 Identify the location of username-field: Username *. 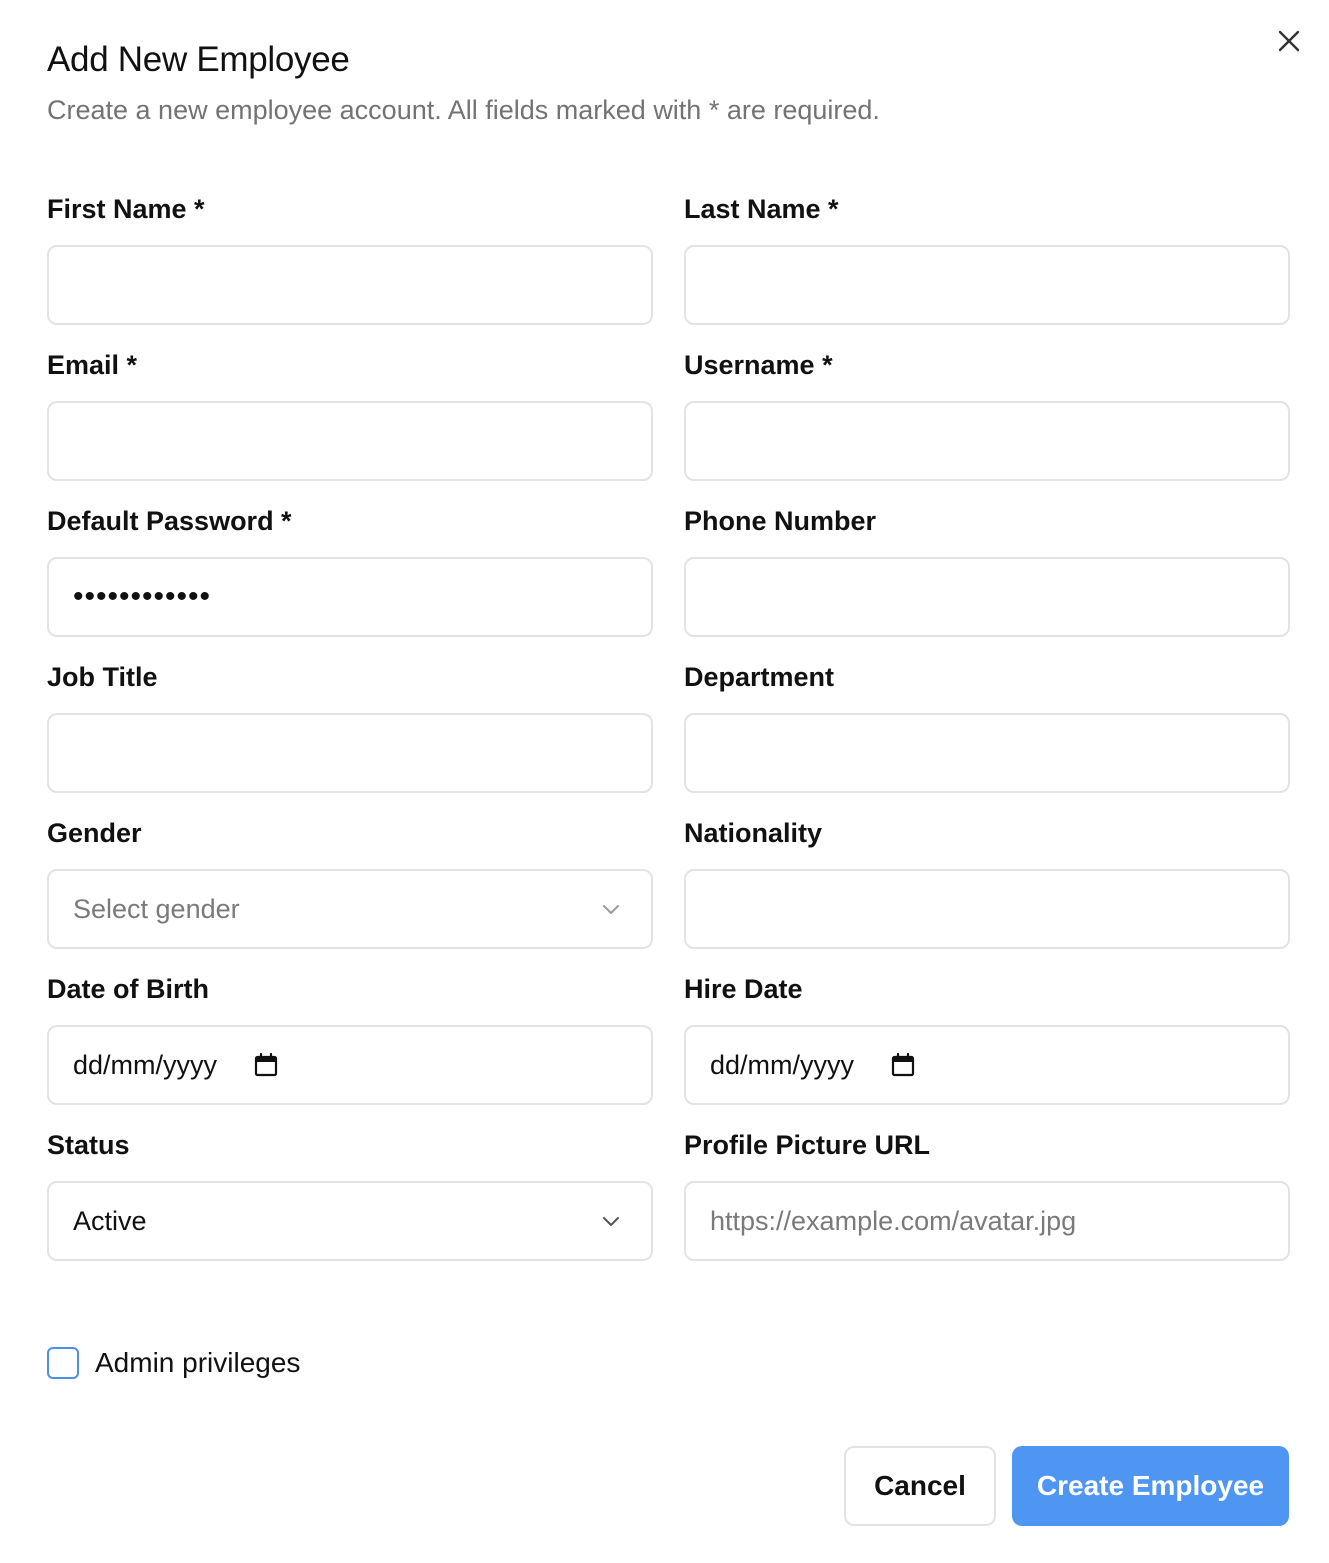
(987, 413).